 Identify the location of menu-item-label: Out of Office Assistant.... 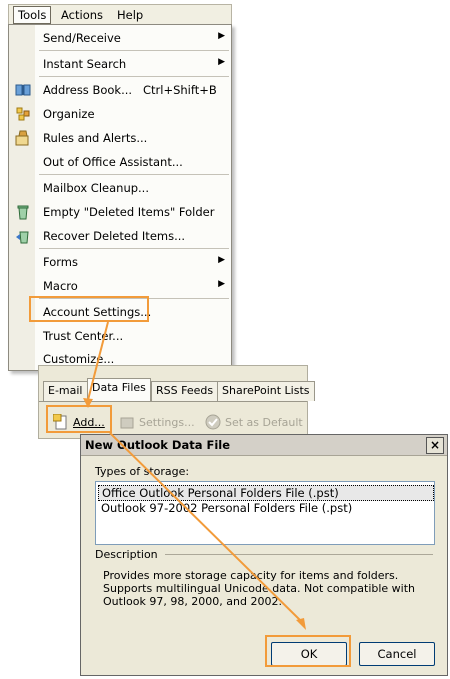
(113, 162).